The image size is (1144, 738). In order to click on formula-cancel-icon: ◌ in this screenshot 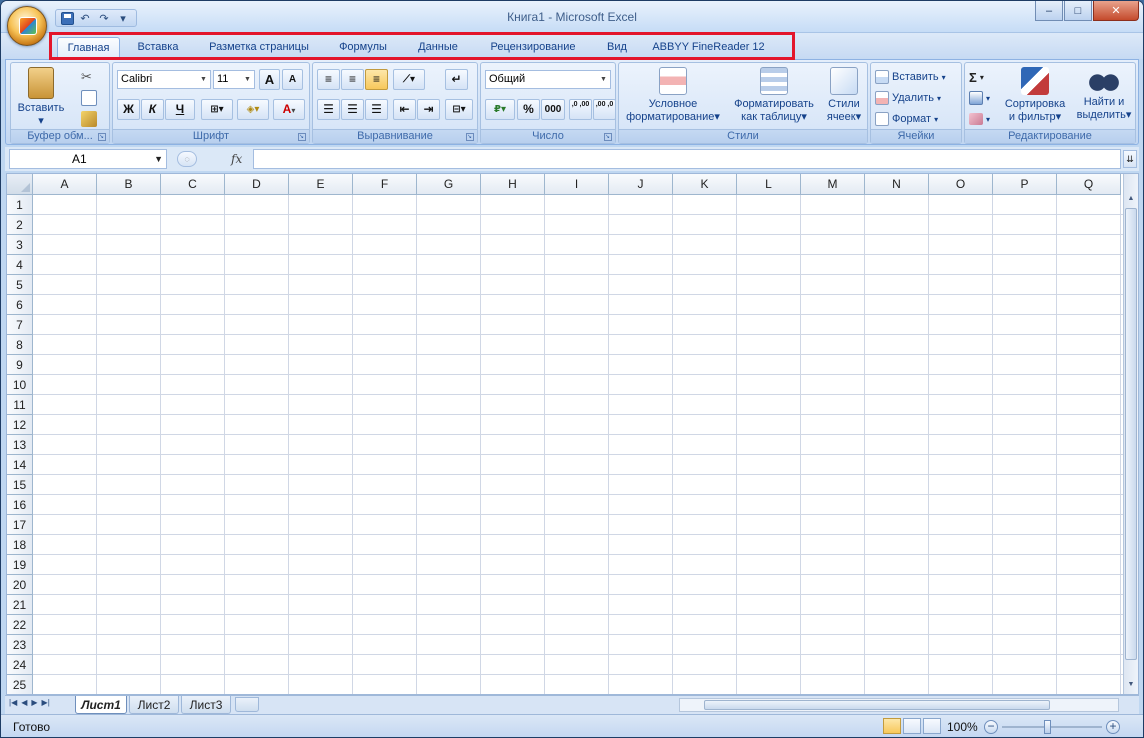, I will do `click(187, 159)`.